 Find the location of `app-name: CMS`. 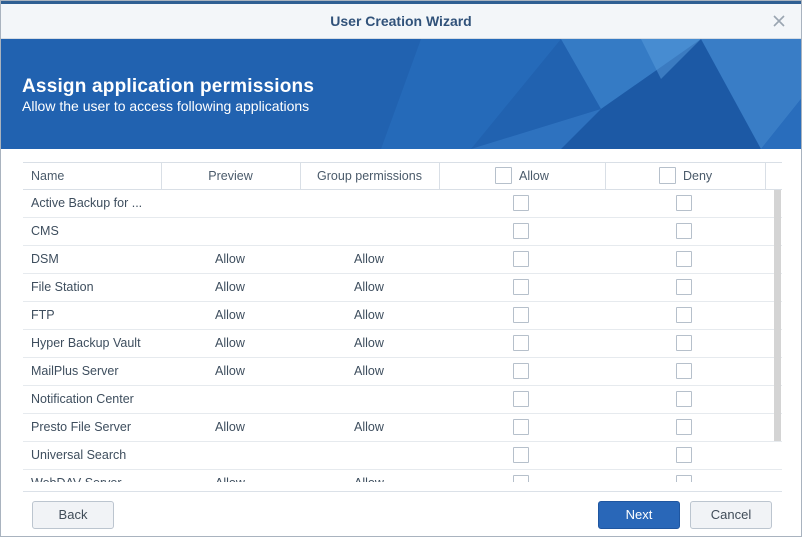

app-name: CMS is located at coordinates (45, 231).